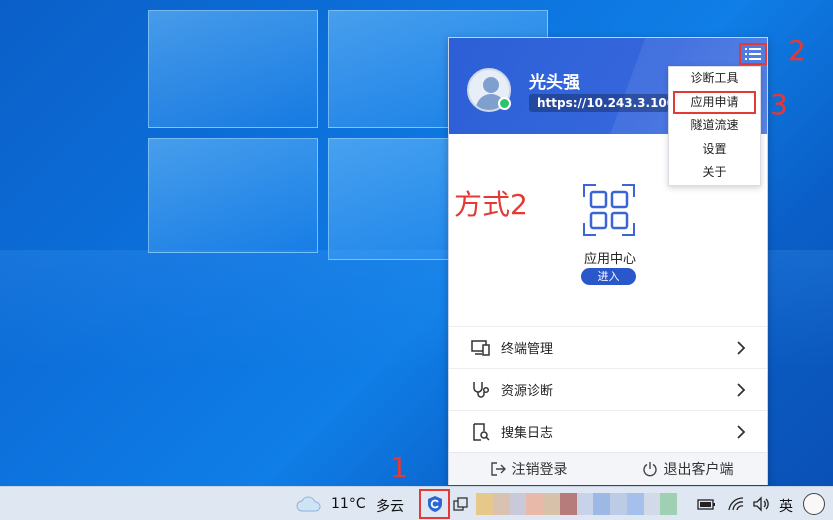  Describe the element at coordinates (527, 433) in the screenshot. I see `row-label: 搜集日志` at that location.